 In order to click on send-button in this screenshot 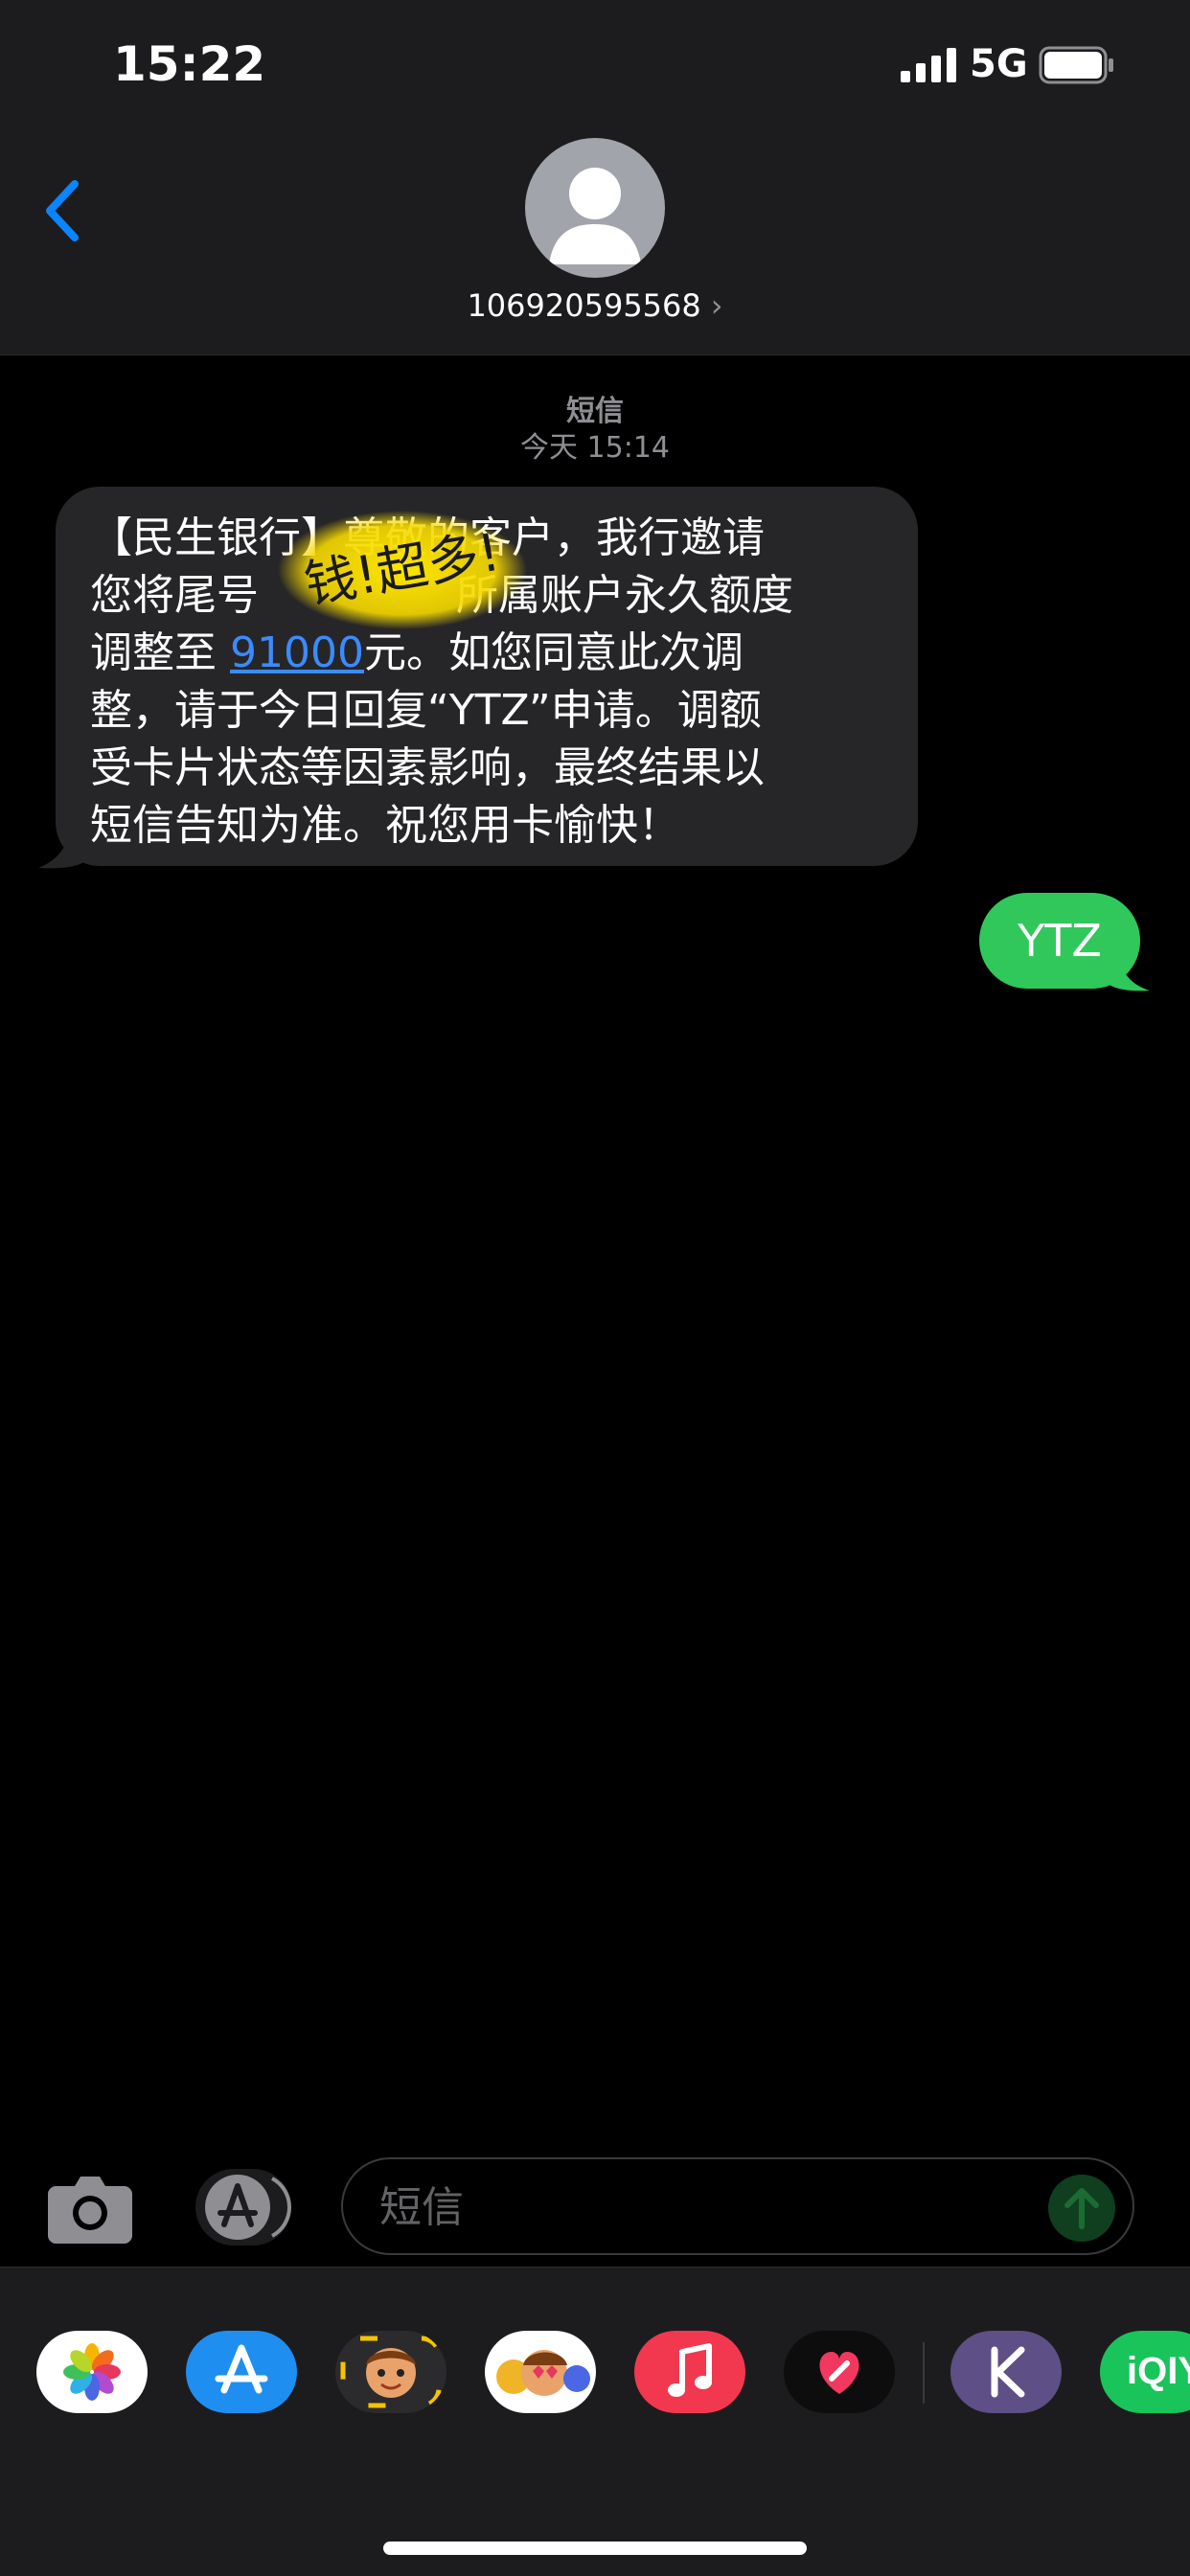, I will do `click(1081, 2208)`.